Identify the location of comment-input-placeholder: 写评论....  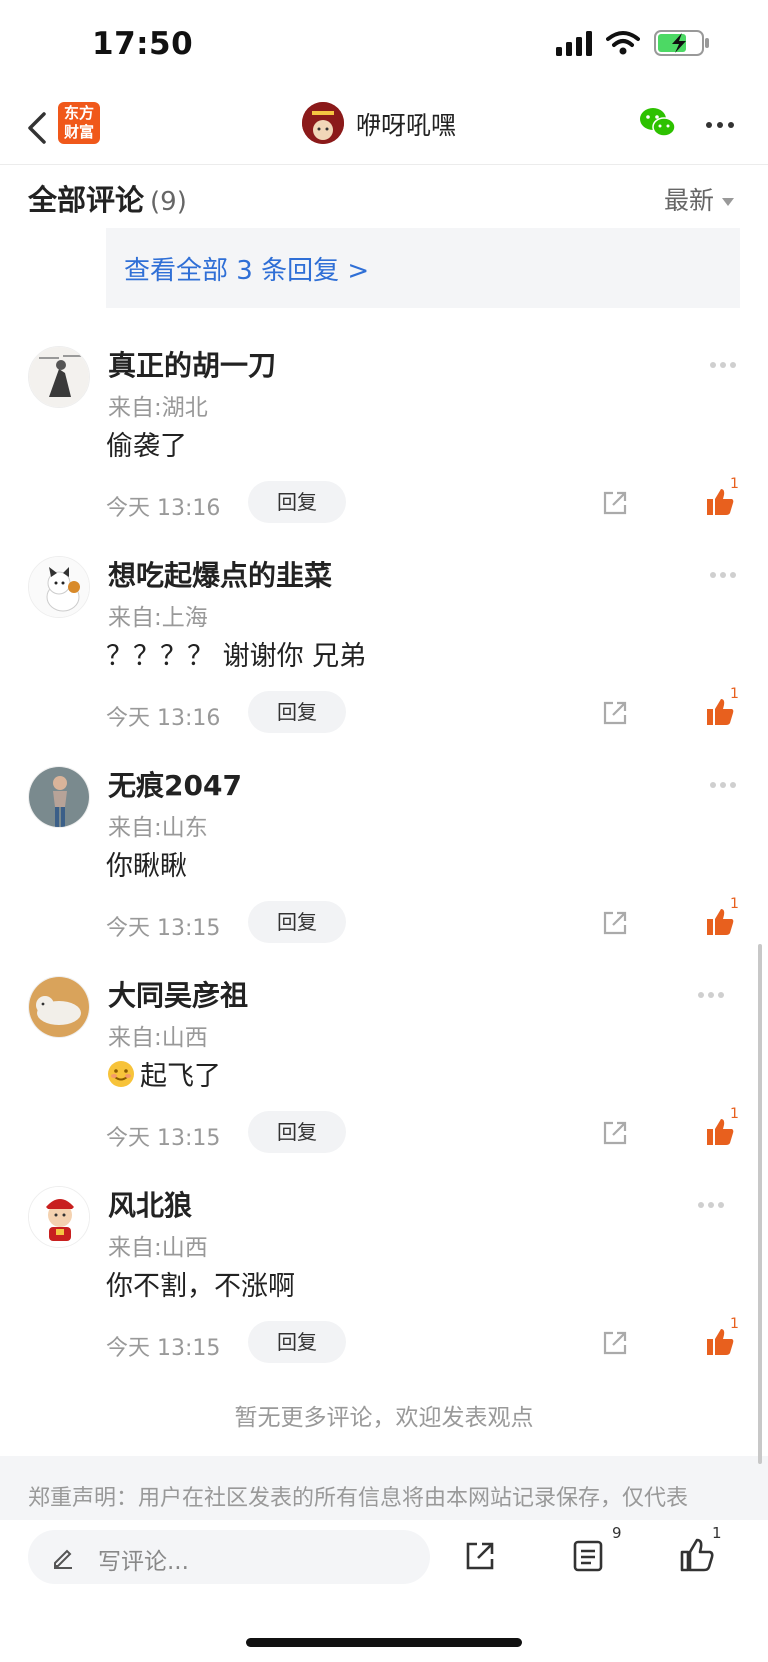
(143, 1562).